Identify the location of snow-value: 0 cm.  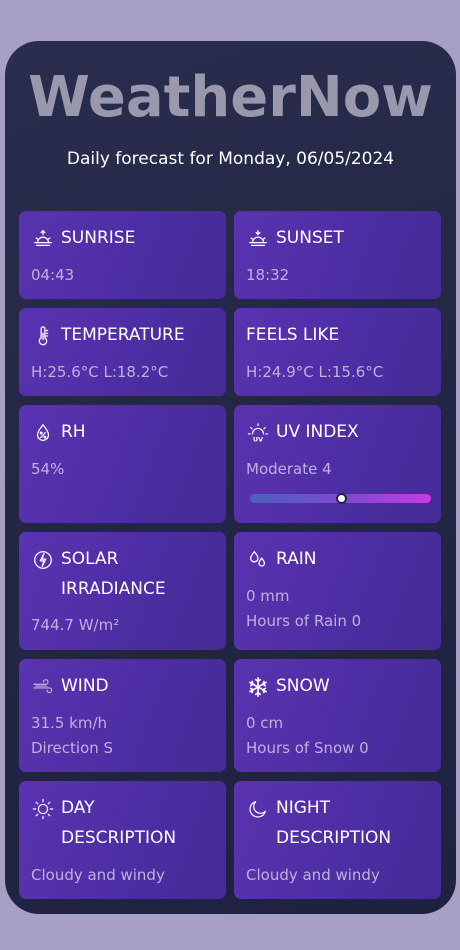
(265, 723).